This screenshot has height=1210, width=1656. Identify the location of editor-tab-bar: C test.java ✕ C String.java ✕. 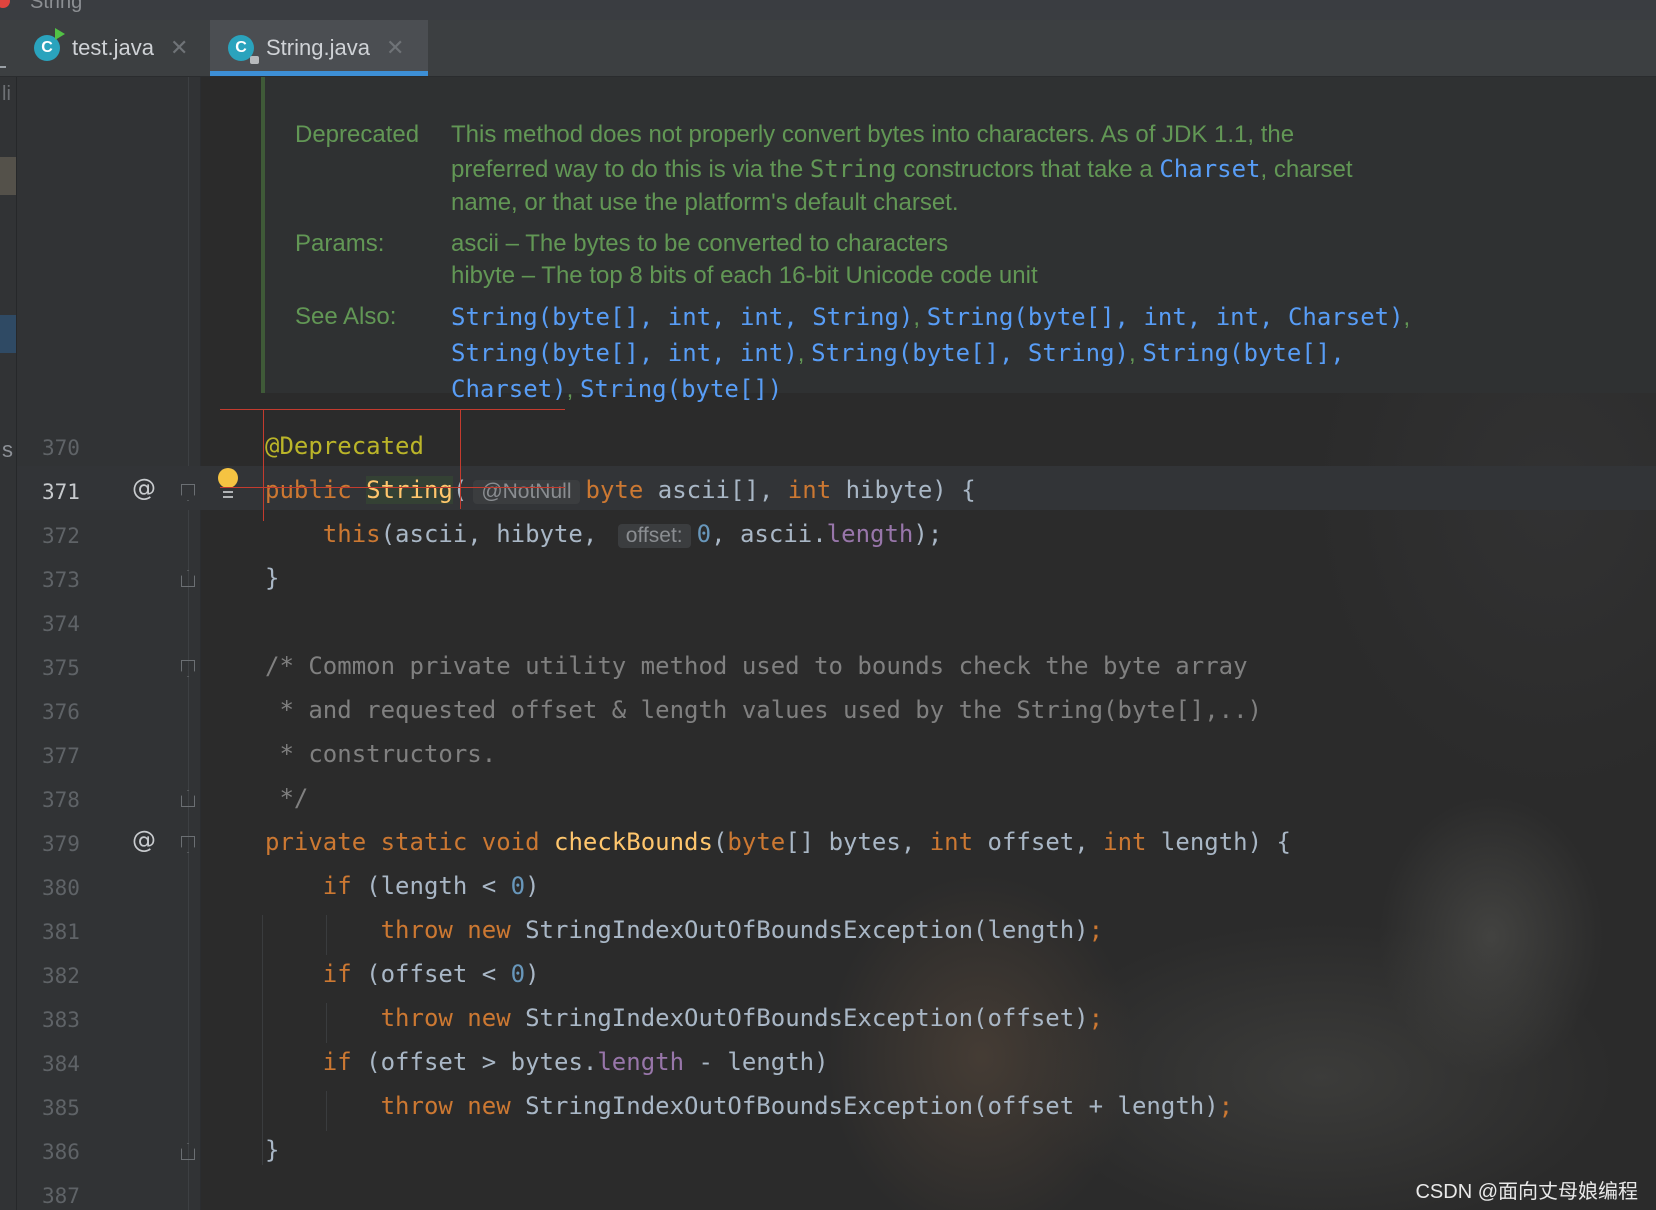
(828, 48).